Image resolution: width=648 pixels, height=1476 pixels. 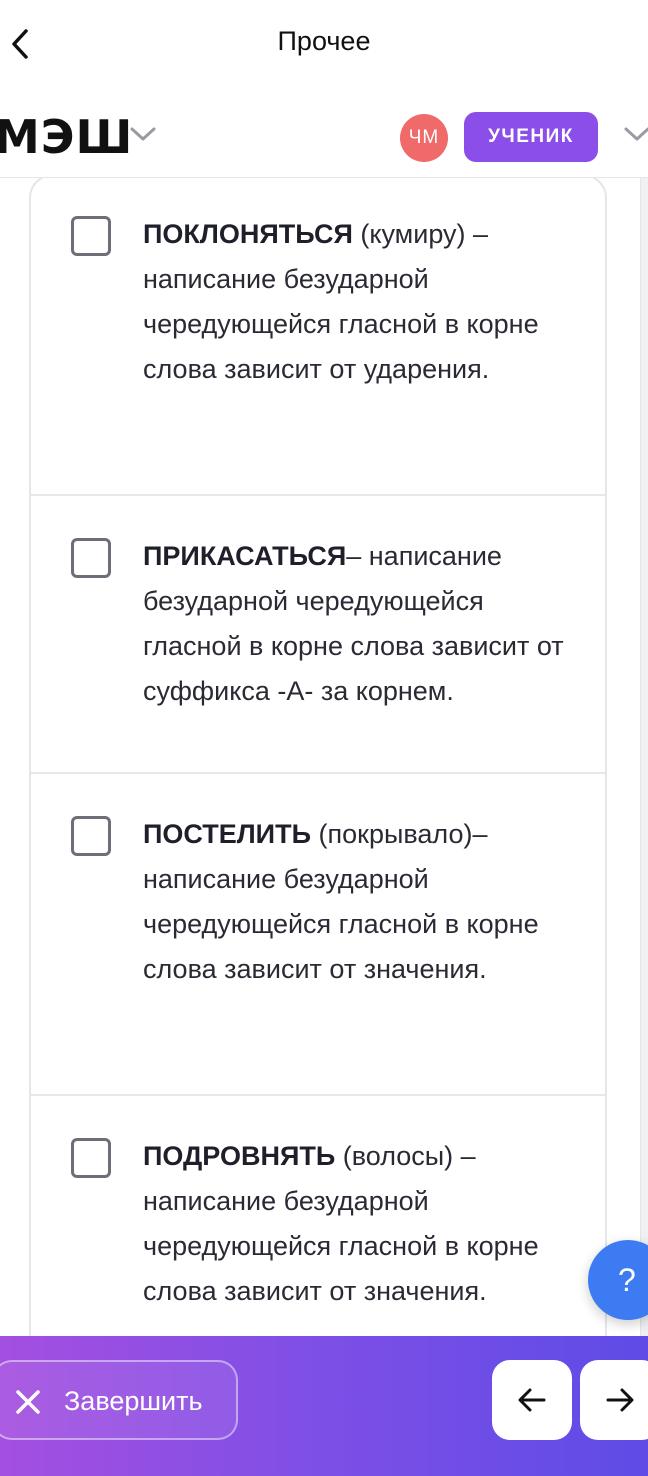 I want to click on finish-button: Завершить, so click(x=119, y=1400).